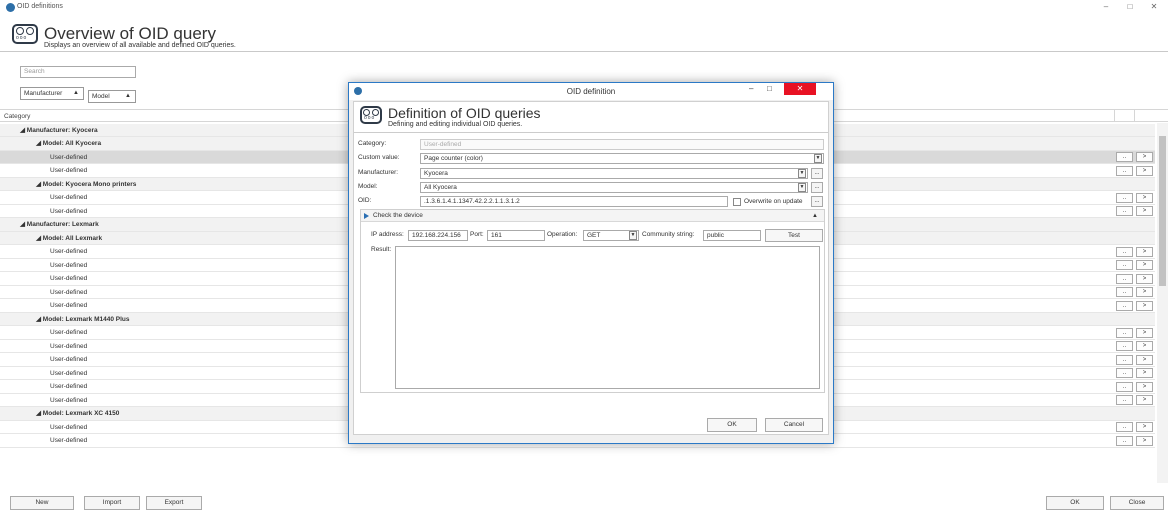 The width and height of the screenshot is (1168, 510). What do you see at coordinates (52, 93) in the screenshot?
I see `sort-manufacturer-button: Manufacturer ▲` at bounding box center [52, 93].